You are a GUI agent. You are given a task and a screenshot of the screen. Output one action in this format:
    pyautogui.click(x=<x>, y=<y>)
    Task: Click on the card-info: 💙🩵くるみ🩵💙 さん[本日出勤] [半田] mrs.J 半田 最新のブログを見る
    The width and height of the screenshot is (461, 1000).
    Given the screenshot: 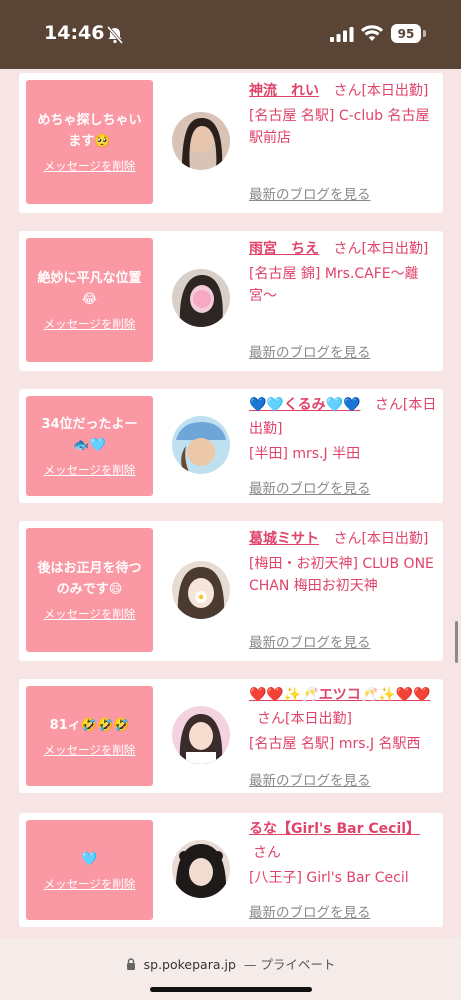 What is the action you would take?
    pyautogui.click(x=344, y=445)
    